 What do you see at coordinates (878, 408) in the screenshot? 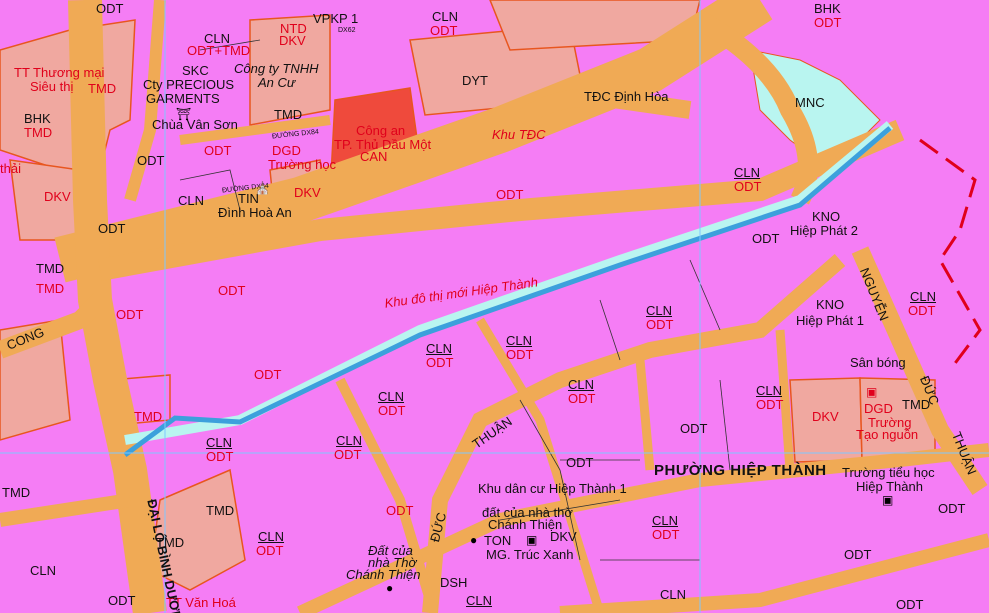
I see `label-dgd-right: DGD` at bounding box center [878, 408].